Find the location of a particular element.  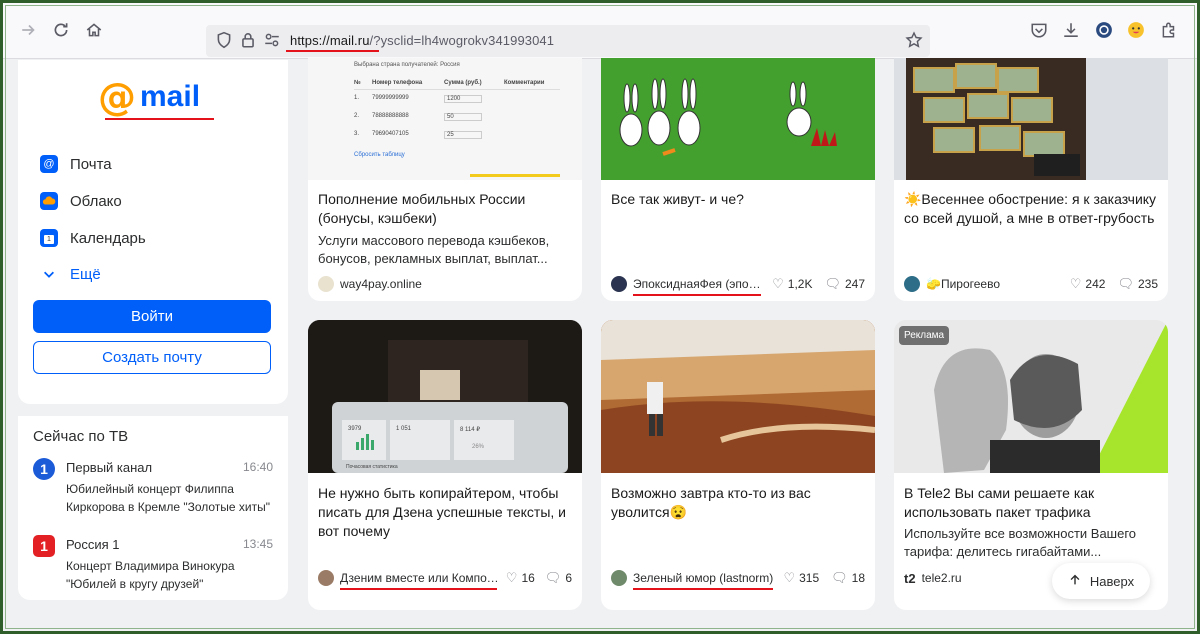

scroll-up-button: Наверх is located at coordinates (1101, 581).